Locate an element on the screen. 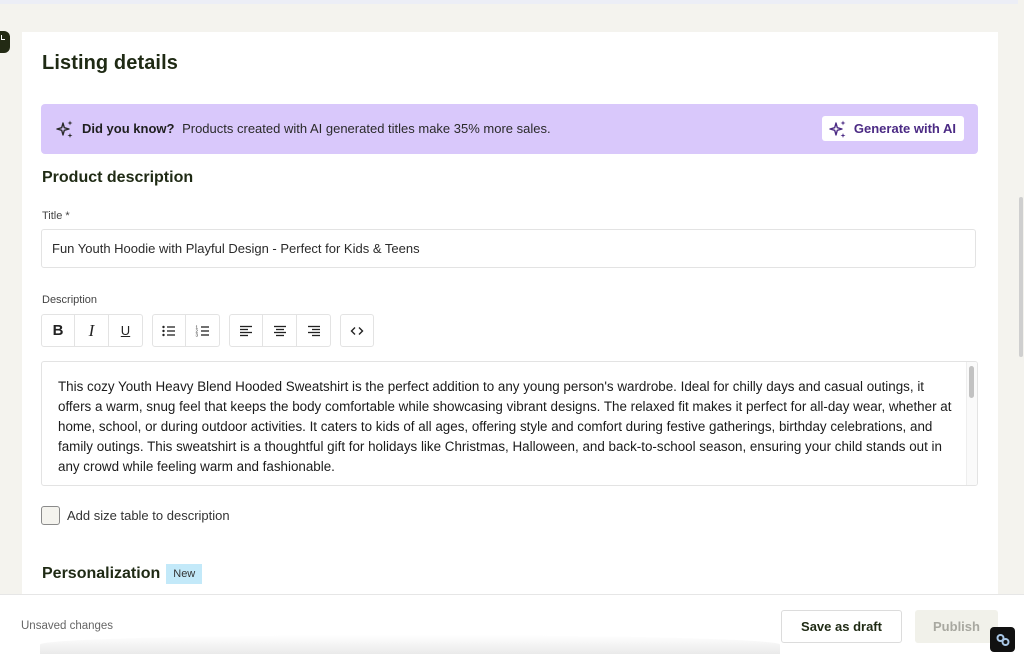 The height and width of the screenshot is (654, 1024). alignment-group is located at coordinates (280, 331).